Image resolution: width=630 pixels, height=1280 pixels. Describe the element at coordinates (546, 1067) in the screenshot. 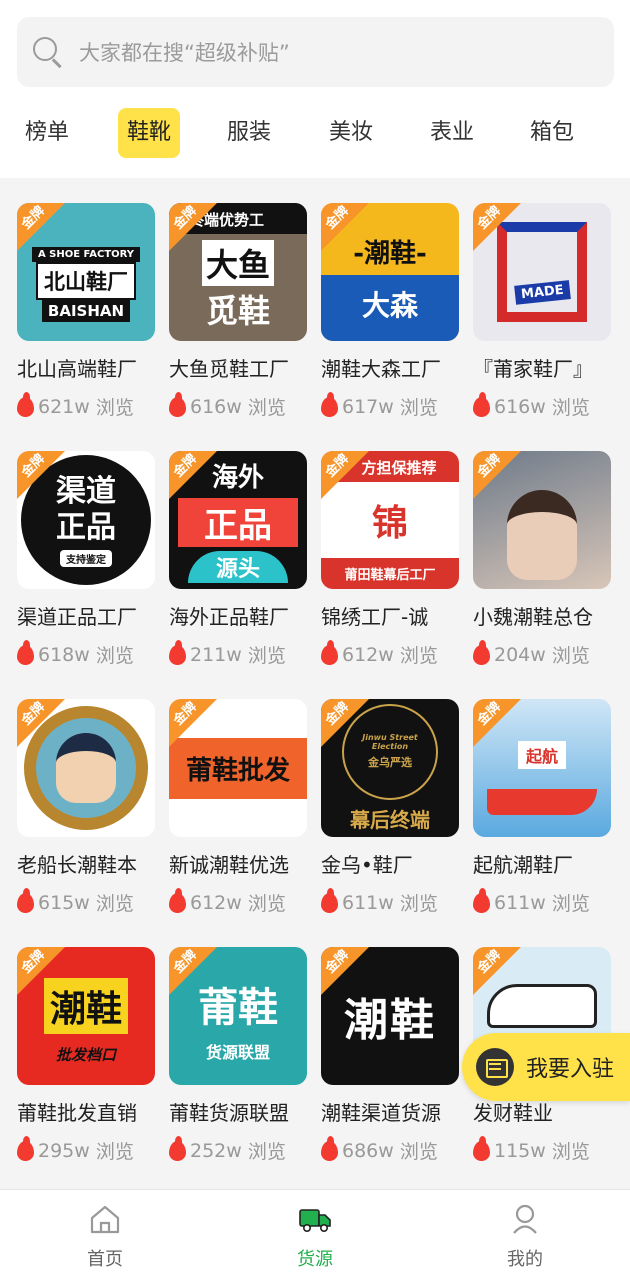

I see `join-button: 我要入驻` at that location.